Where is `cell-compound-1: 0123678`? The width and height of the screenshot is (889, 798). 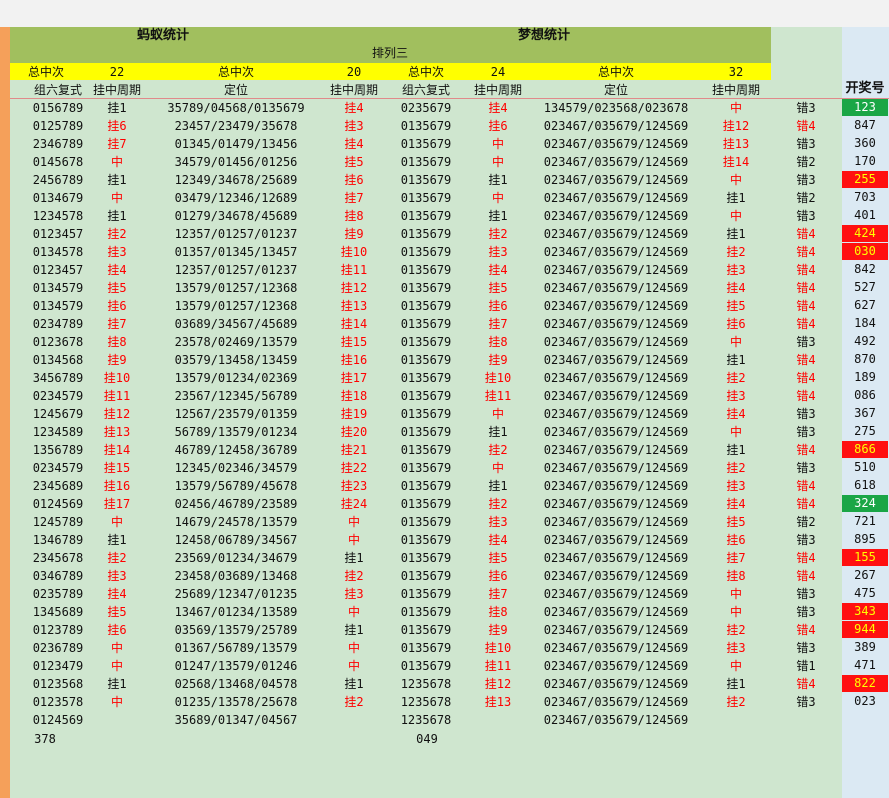
cell-compound-1: 0123678 is located at coordinates (58, 342).